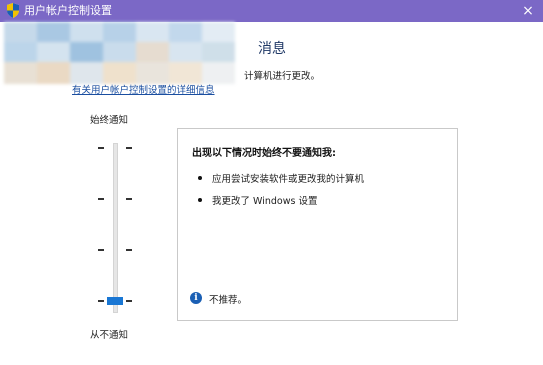 The image size is (543, 365). Describe the element at coordinates (109, 335) in the screenshot. I see `slider-label-never-notify: 从不通知` at that location.